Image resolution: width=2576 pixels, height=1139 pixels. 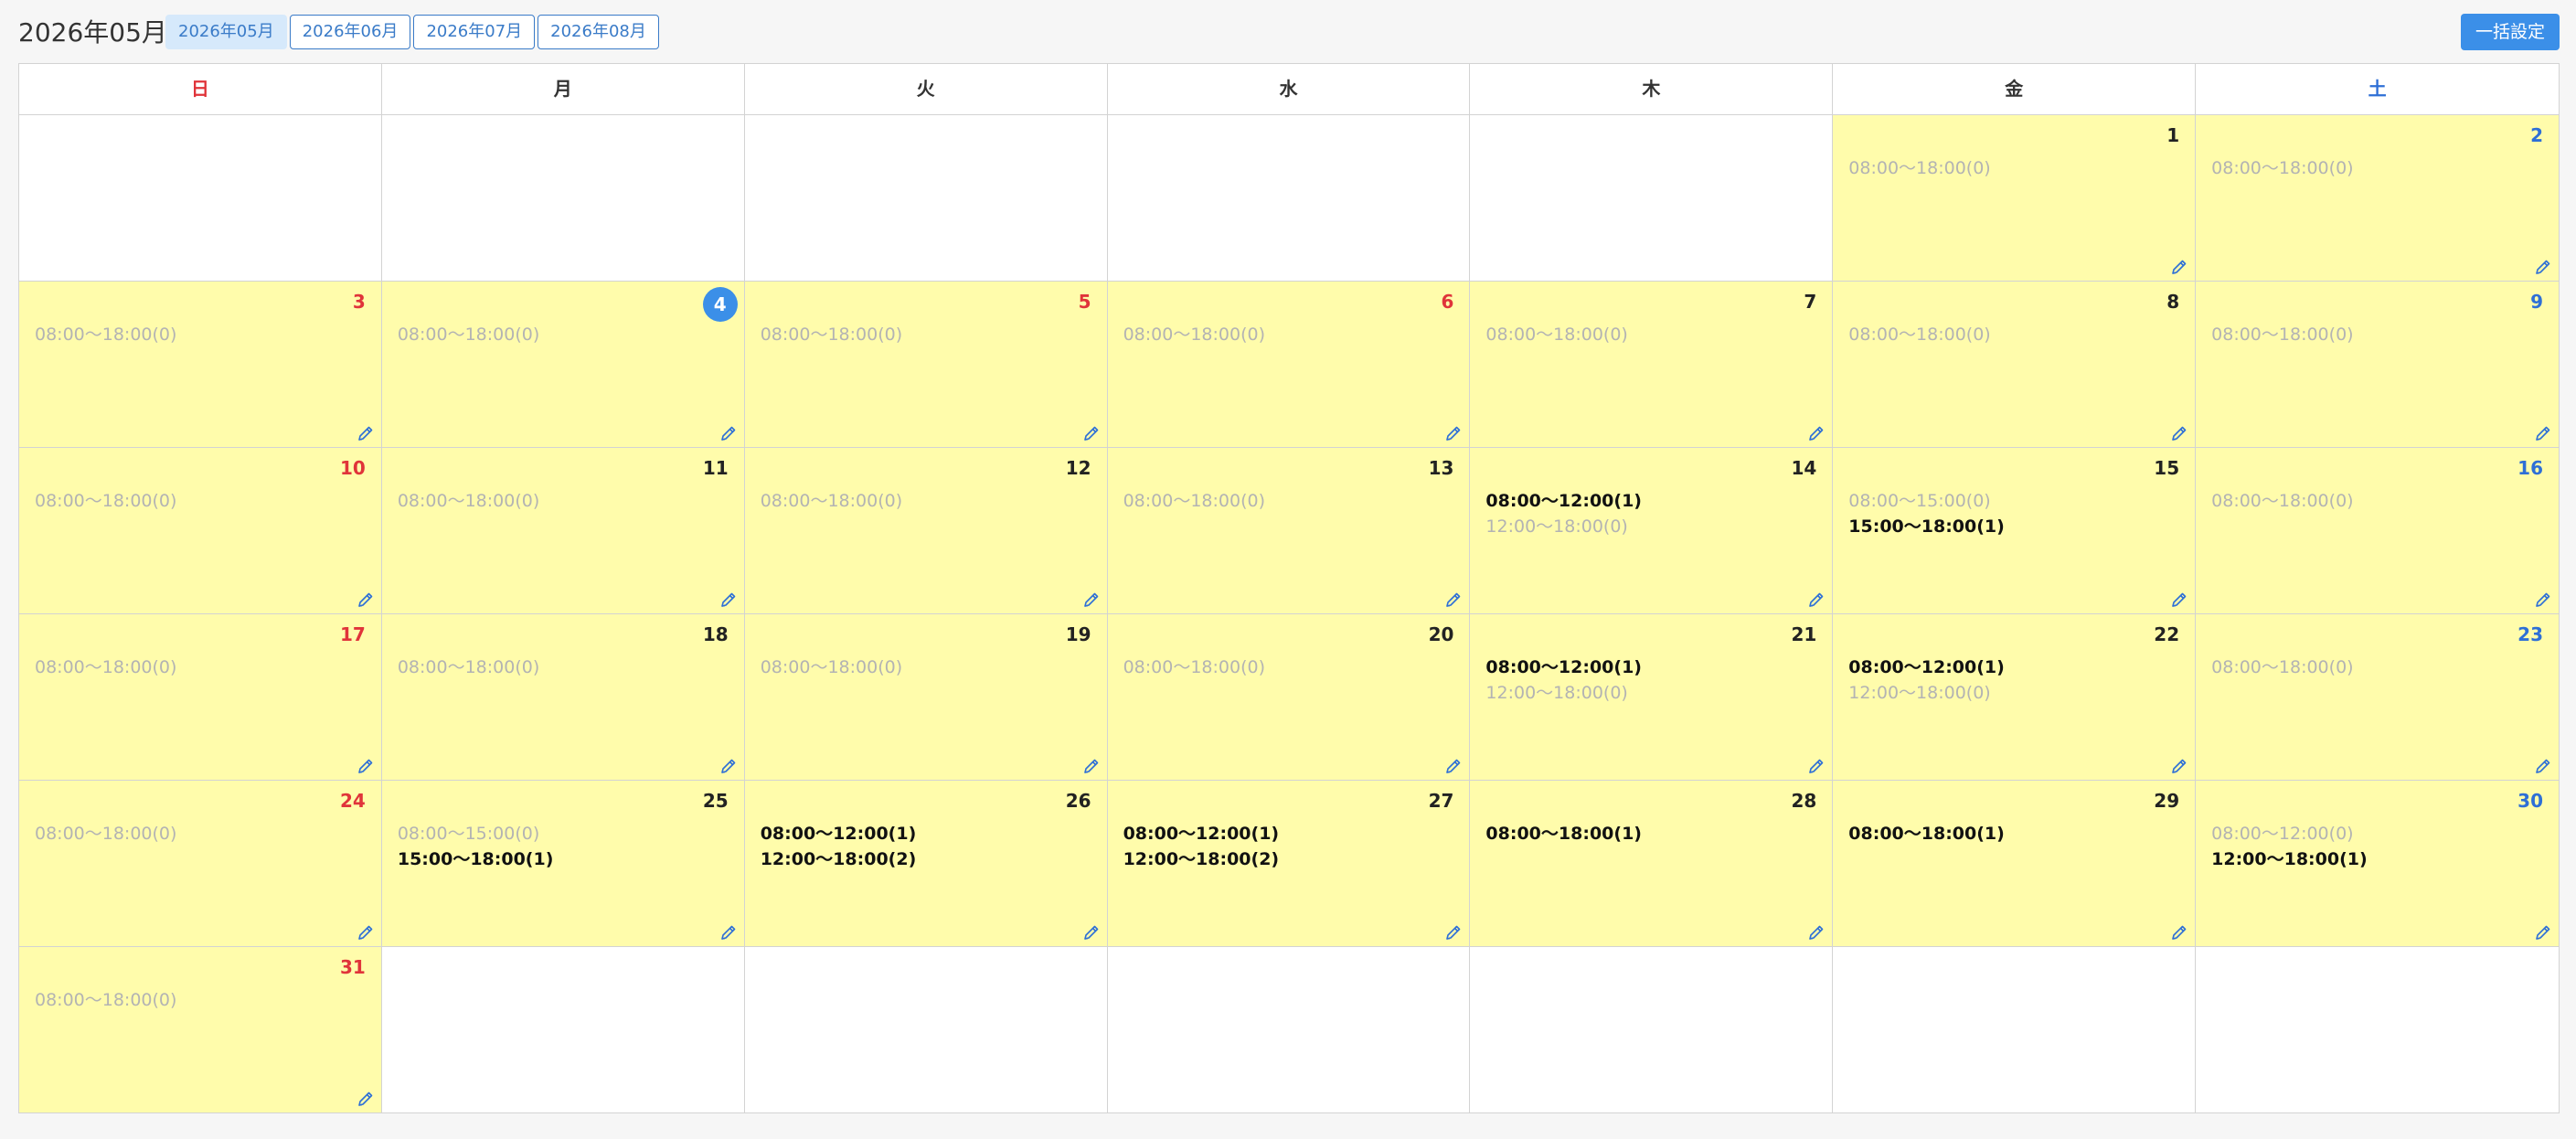 I want to click on day-number: 27, so click(x=1441, y=801).